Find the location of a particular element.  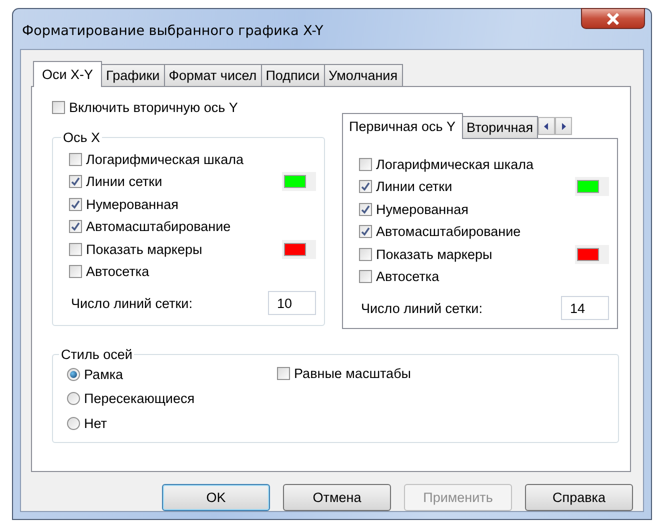

tab: Умолчания is located at coordinates (363, 75).